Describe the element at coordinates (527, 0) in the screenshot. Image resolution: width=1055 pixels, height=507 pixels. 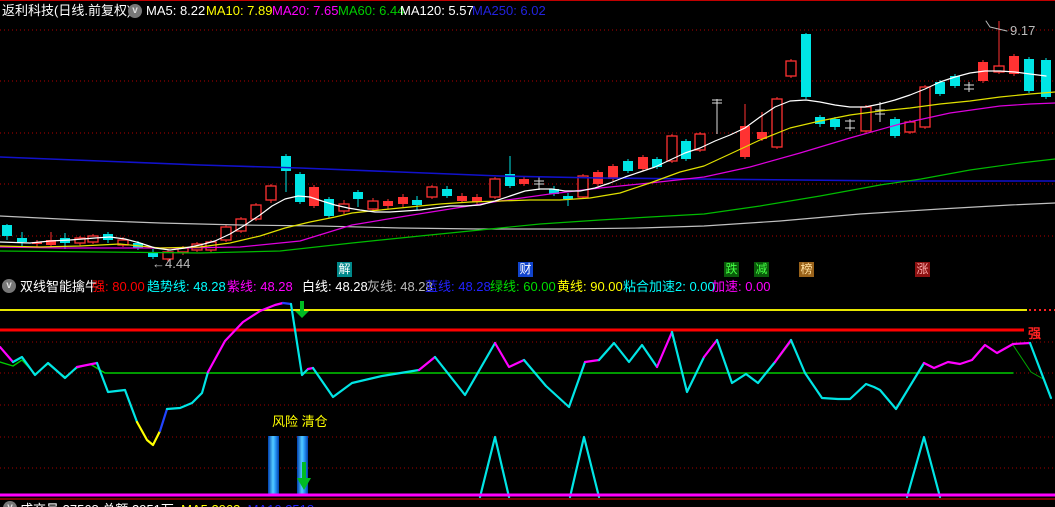
I see `window-top-border` at that location.